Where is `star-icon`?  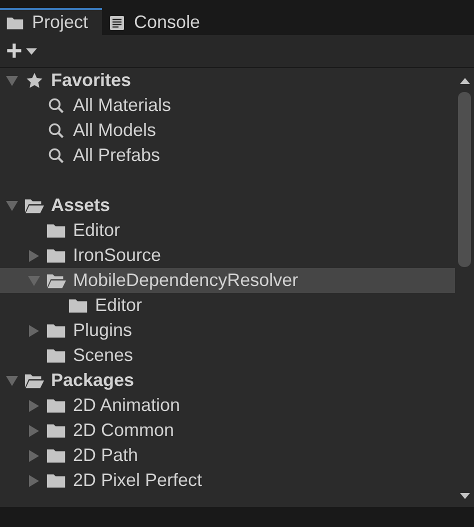
star-icon is located at coordinates (34, 81).